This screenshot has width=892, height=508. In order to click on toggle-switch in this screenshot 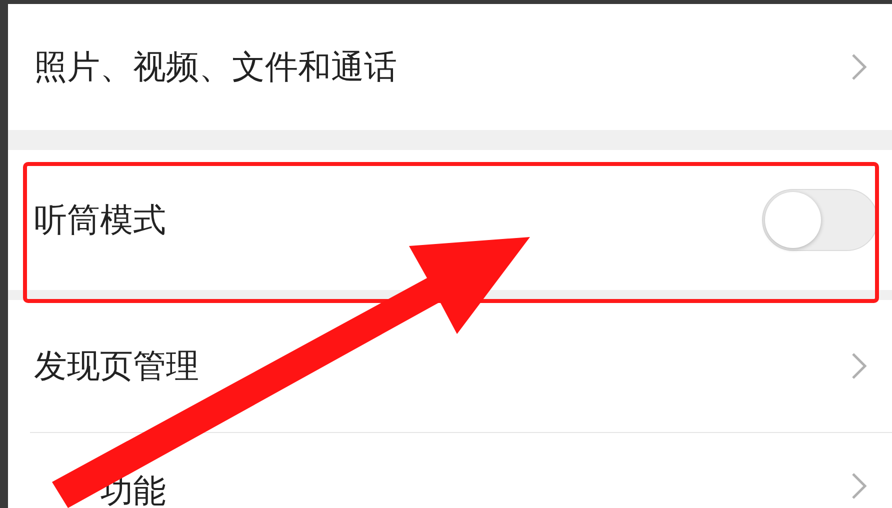, I will do `click(820, 220)`.